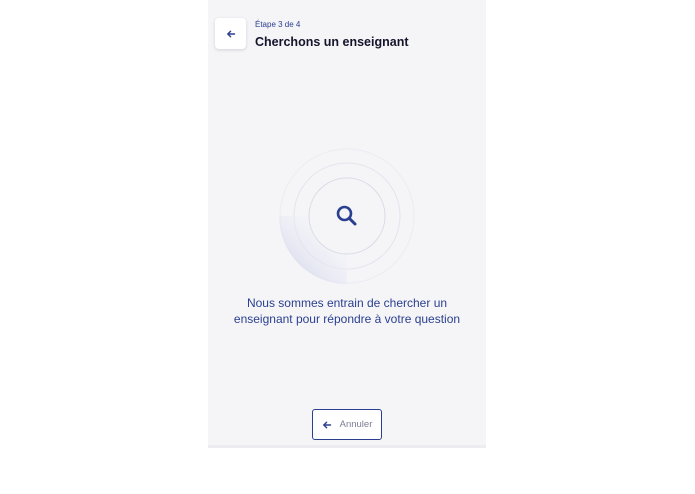 The width and height of the screenshot is (695, 494). I want to click on cancel-button-label: Annuler, so click(356, 424).